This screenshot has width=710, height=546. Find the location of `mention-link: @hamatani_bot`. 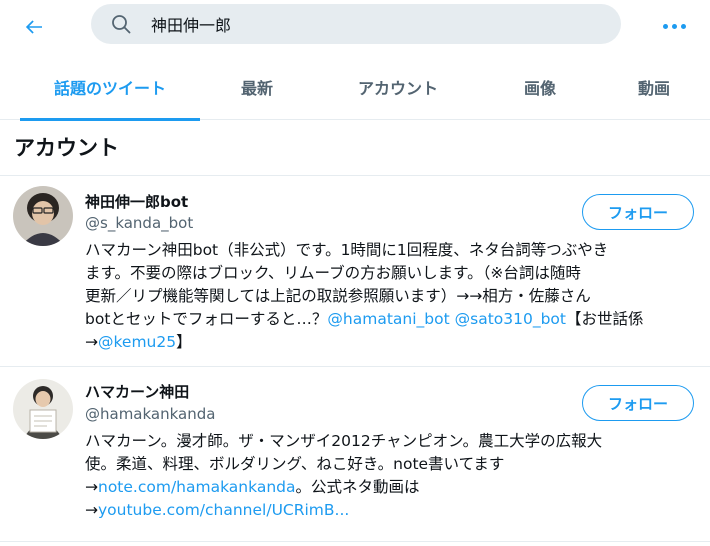

mention-link: @hamatani_bot is located at coordinates (388, 319).